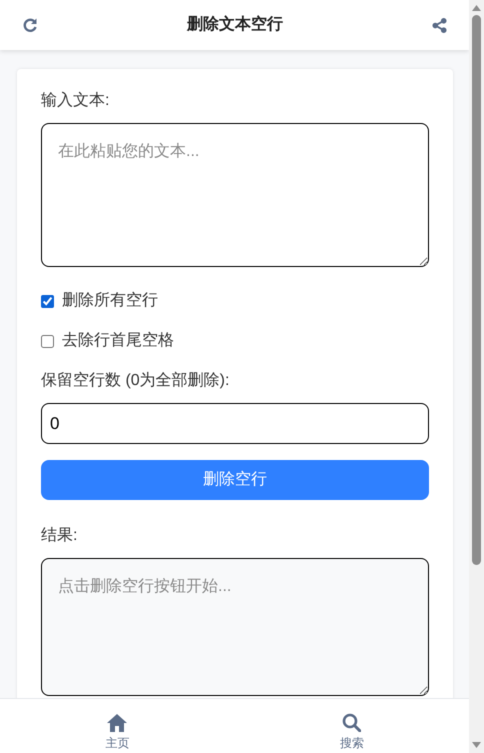  Describe the element at coordinates (135, 380) in the screenshot. I see `keep-lines-label: 保留空行数 (0为全部删除):` at that location.